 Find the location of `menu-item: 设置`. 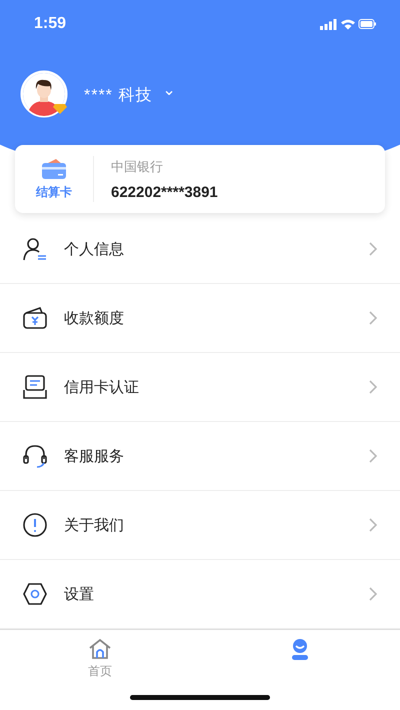

menu-item: 设置 is located at coordinates (200, 594).